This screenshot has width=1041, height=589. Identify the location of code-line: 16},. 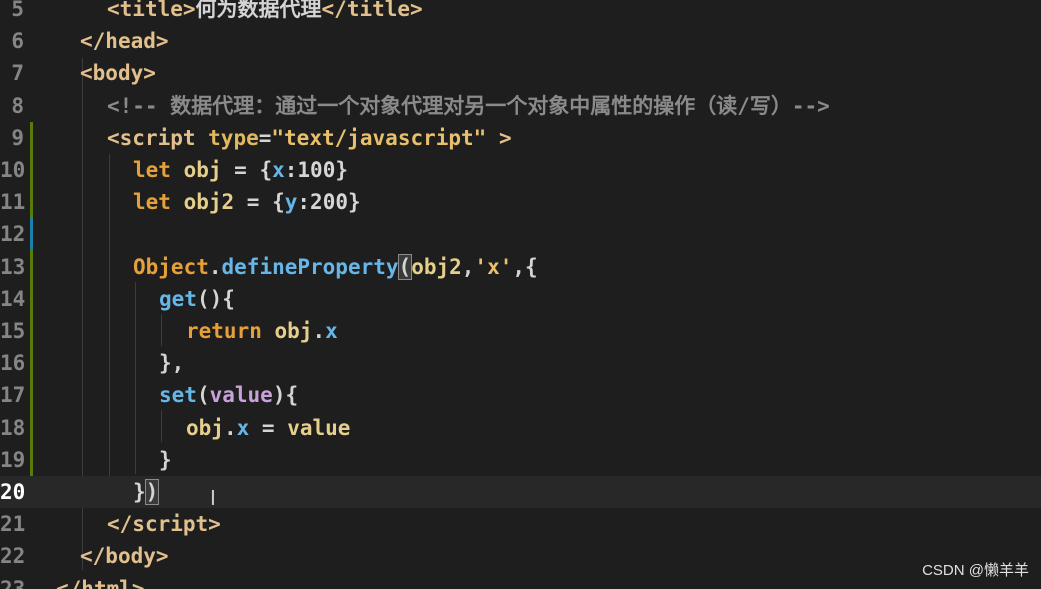
(520, 363).